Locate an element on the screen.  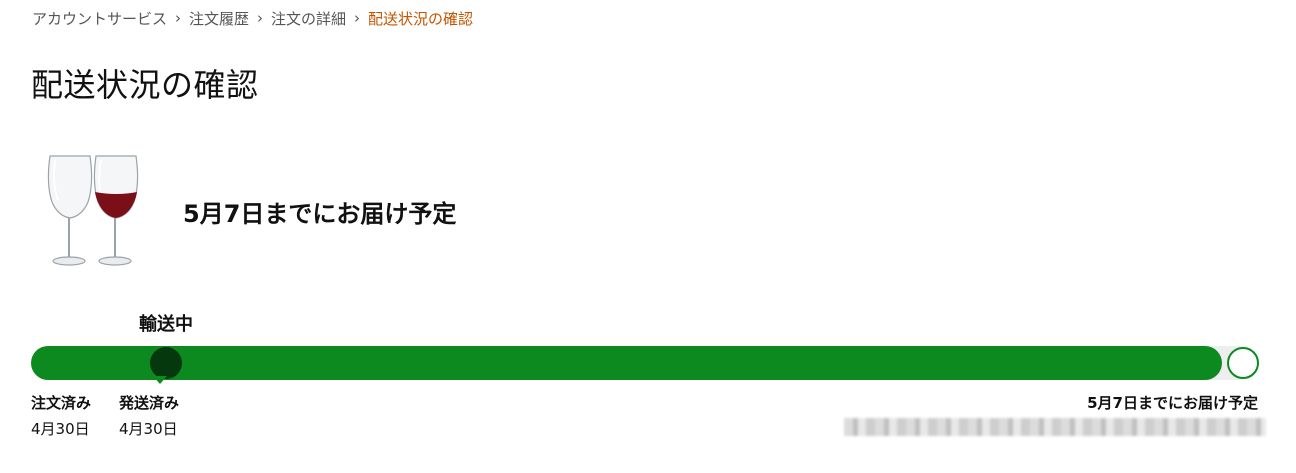
milestone-ordered-label: 注文済み is located at coordinates (61, 403).